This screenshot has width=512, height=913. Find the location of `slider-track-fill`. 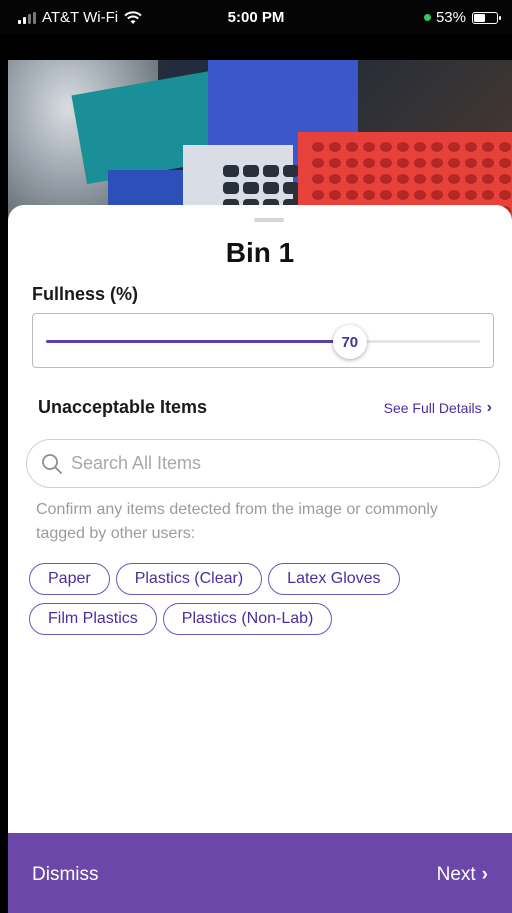

slider-track-fill is located at coordinates (198, 341).